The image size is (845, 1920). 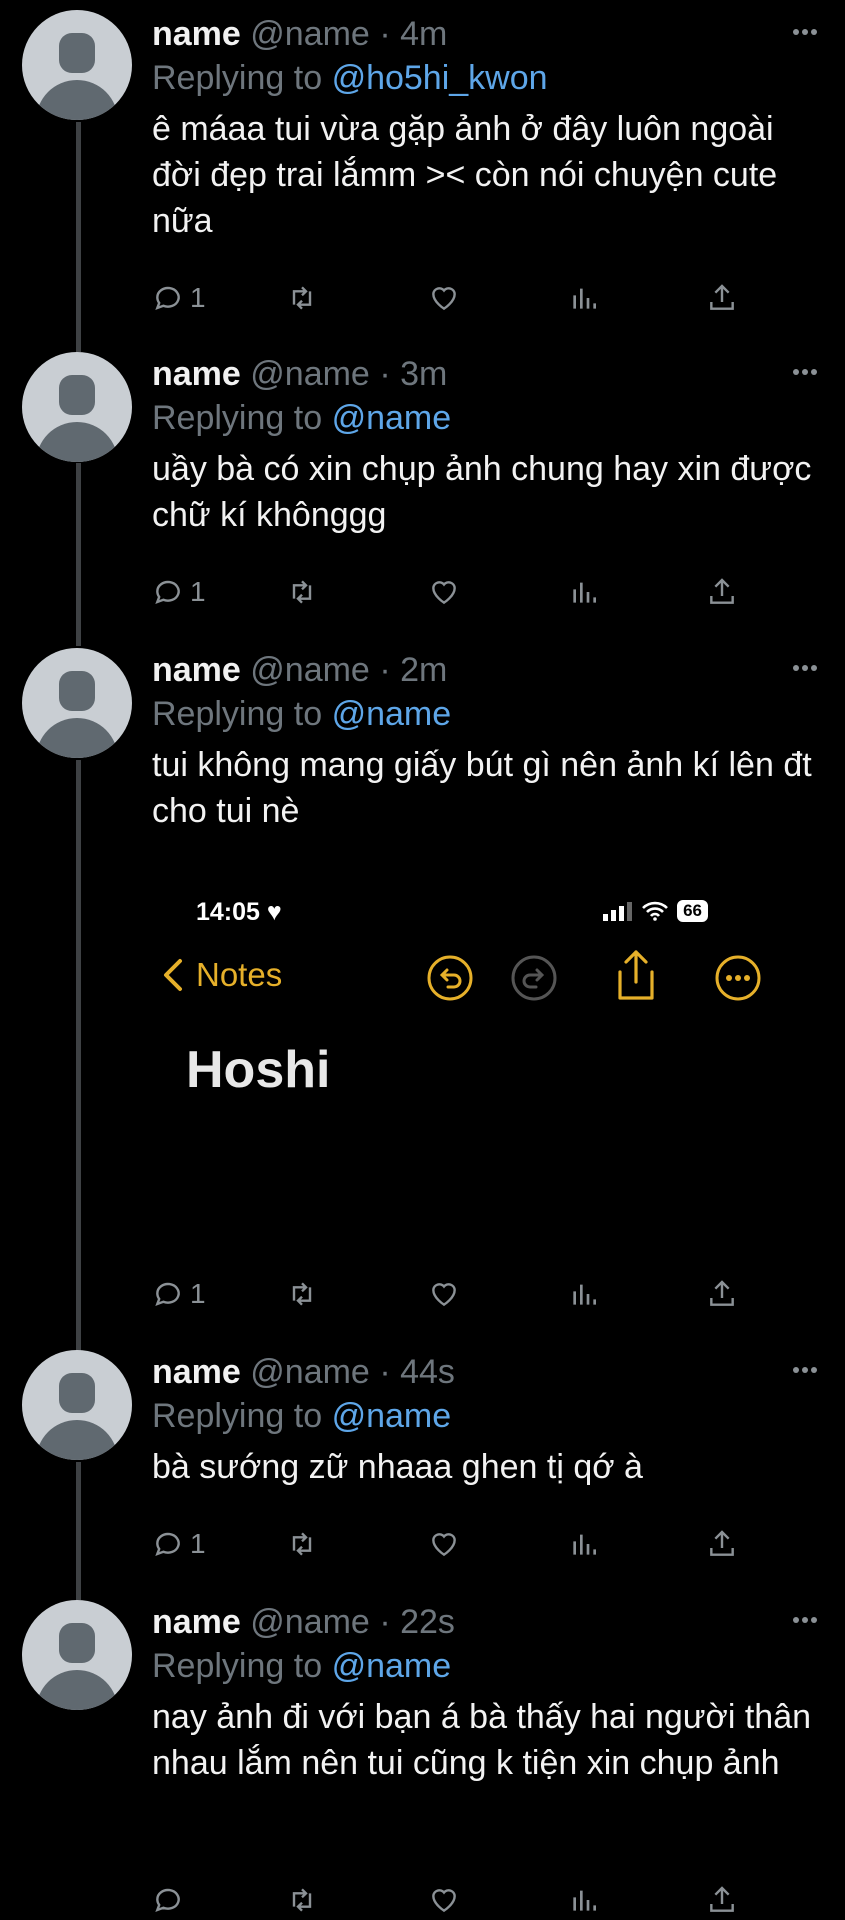 I want to click on undo-icon, so click(x=450, y=978).